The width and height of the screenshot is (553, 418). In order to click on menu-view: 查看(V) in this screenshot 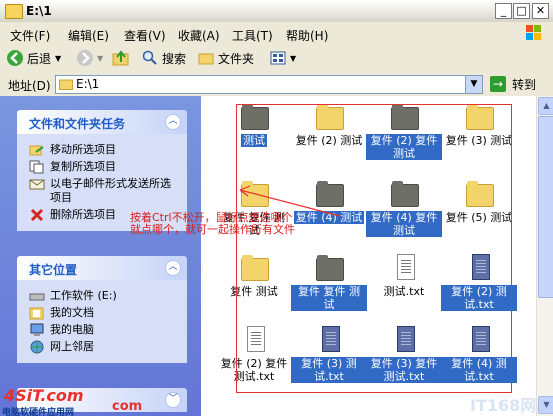, I will do `click(145, 35)`.